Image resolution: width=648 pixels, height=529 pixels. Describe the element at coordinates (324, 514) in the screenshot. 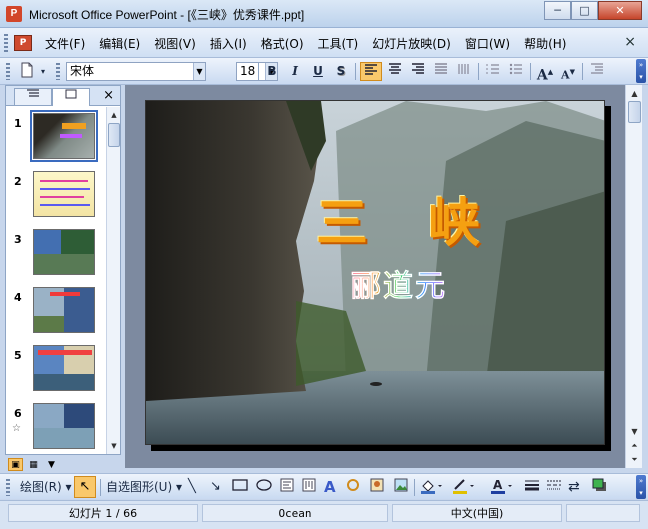

I see `status-bar: 幻灯片 1 / 66 Ocean 中文(中国)` at that location.